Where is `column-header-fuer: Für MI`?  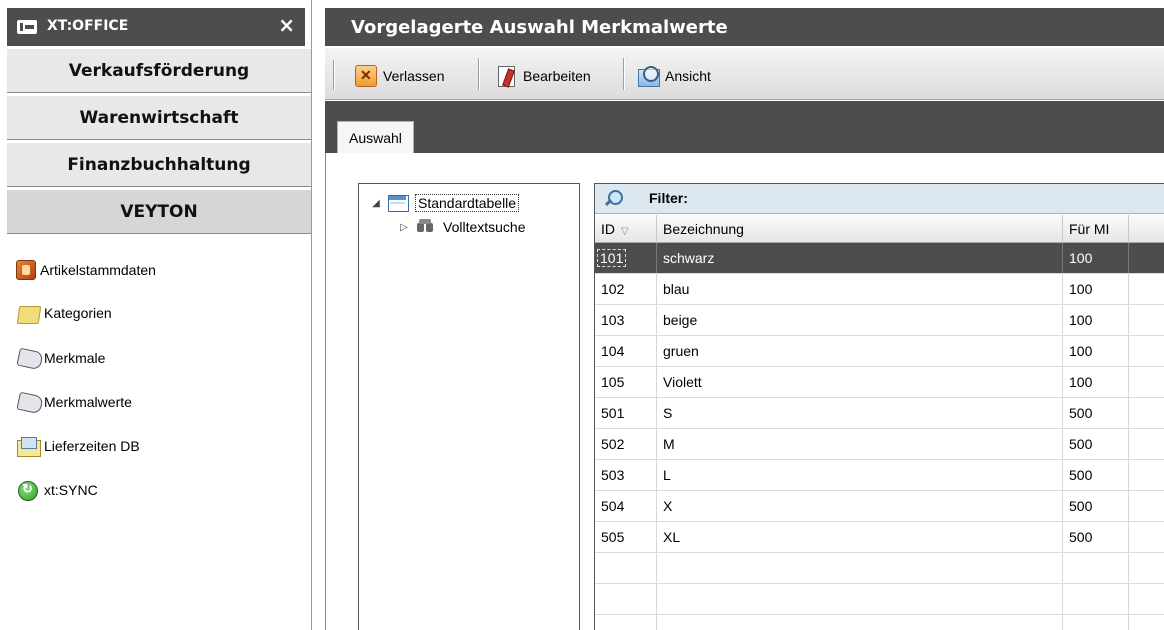 column-header-fuer: Für MI is located at coordinates (1096, 229).